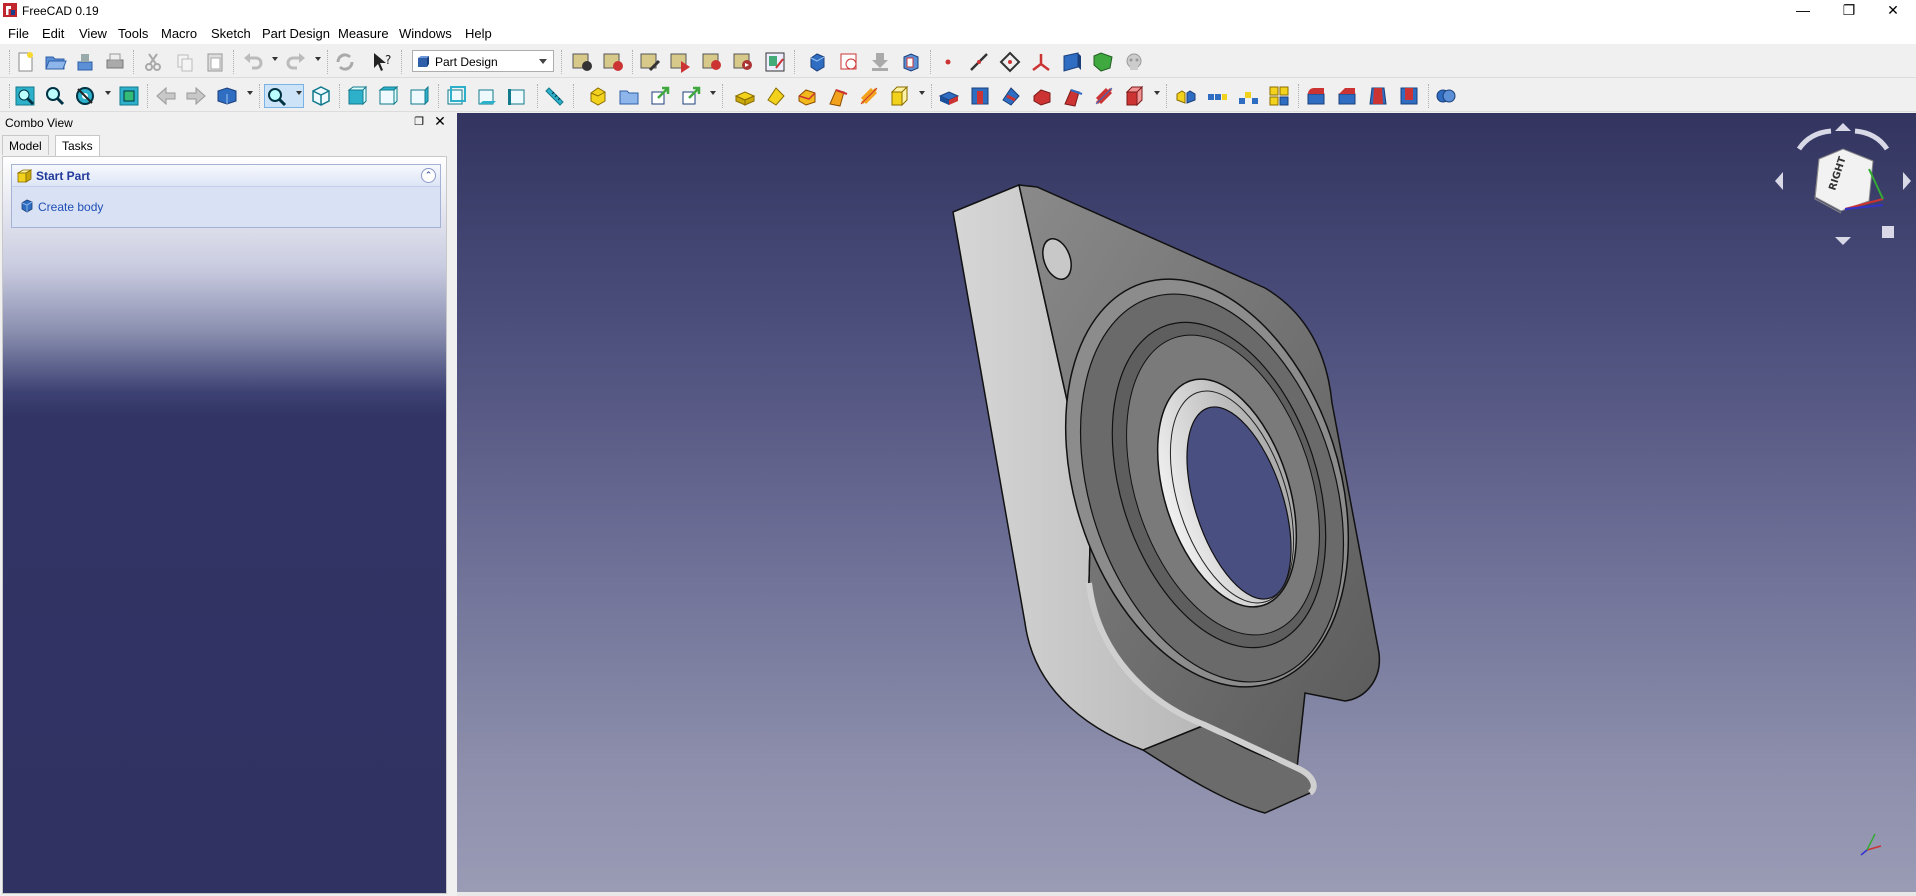 The height and width of the screenshot is (896, 1916). Describe the element at coordinates (1186, 96) in the screenshot. I see `mirrored-icon` at that location.